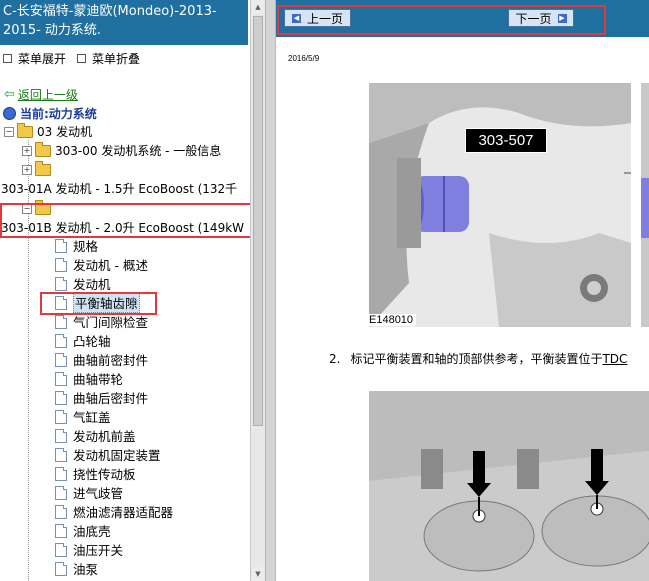 The width and height of the screenshot is (649, 581). I want to click on tdc-link: TDC, so click(614, 359).